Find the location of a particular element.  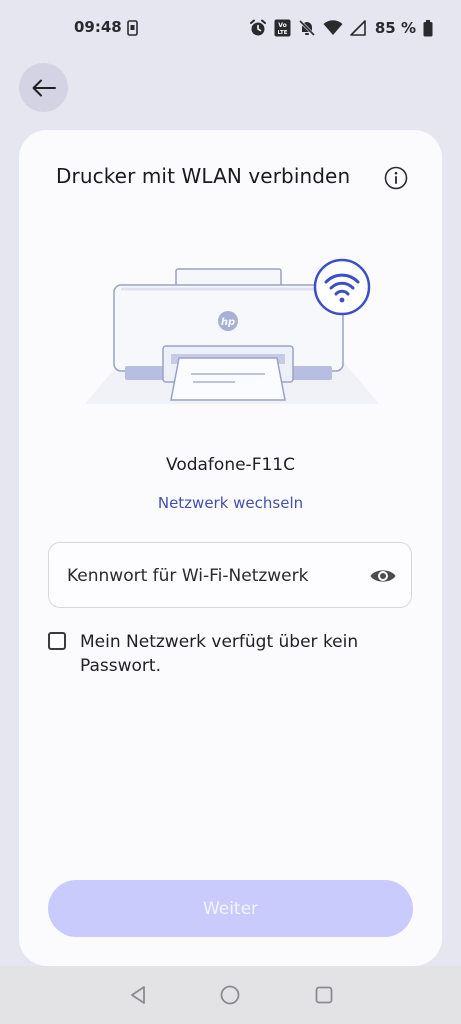

signal-icon is located at coordinates (358, 28).